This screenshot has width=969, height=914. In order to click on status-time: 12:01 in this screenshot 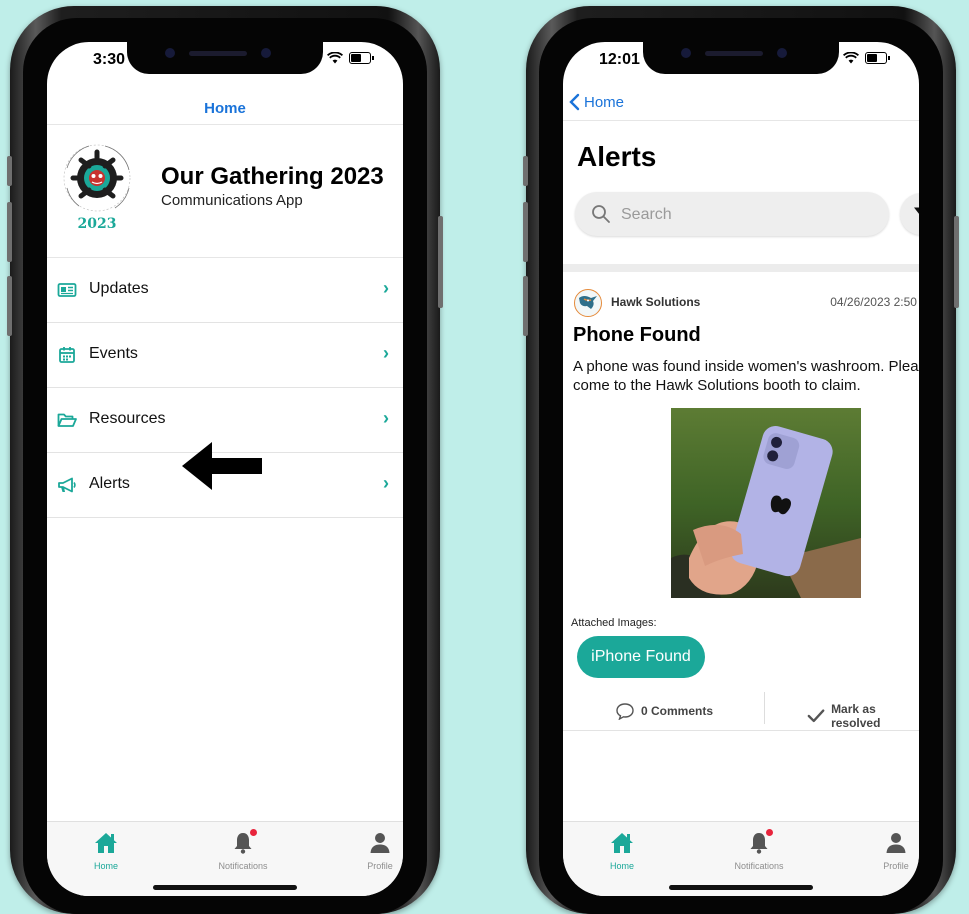, I will do `click(619, 59)`.